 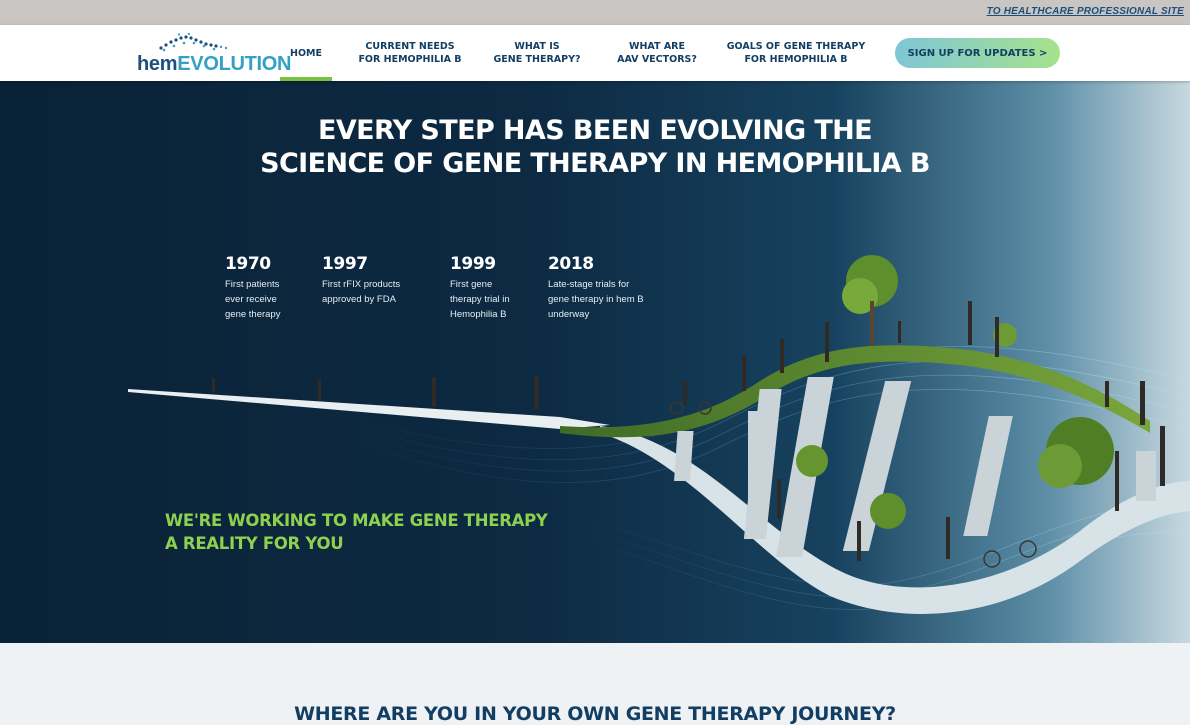 I want to click on hemevolution-logo: hemEVOLUTION, so click(x=214, y=54).